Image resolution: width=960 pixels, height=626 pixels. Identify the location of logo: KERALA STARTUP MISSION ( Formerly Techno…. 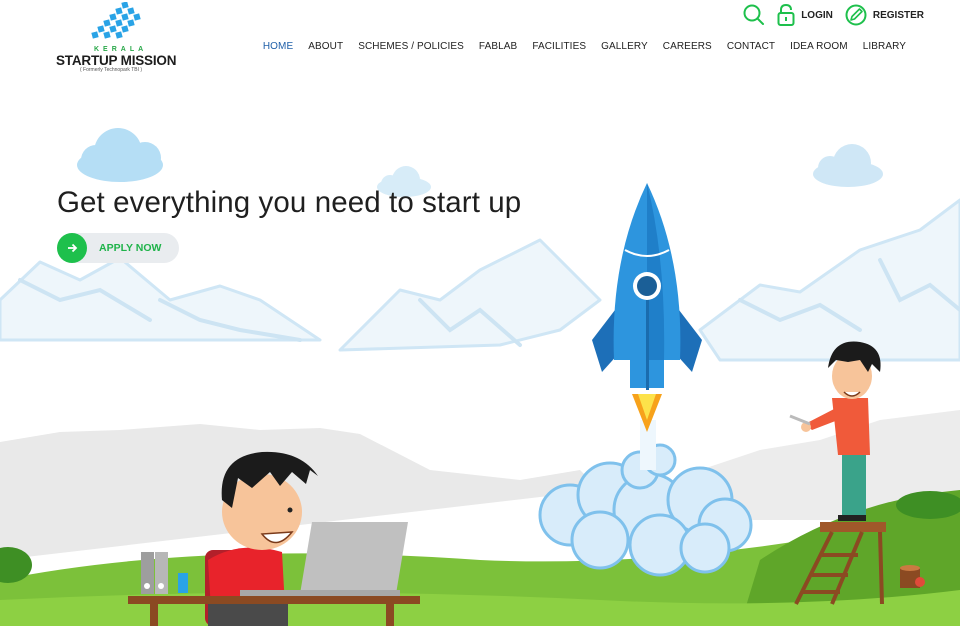
(121, 37).